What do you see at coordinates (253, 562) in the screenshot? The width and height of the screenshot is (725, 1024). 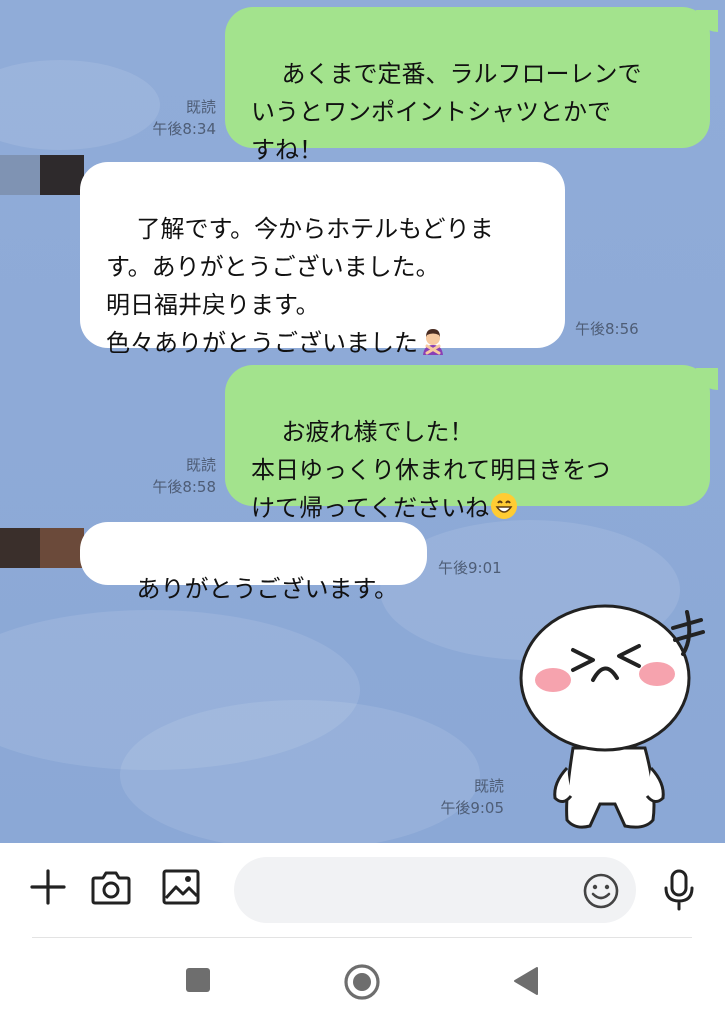 I see `incoming-message-bubble: ありがとうございます。` at bounding box center [253, 562].